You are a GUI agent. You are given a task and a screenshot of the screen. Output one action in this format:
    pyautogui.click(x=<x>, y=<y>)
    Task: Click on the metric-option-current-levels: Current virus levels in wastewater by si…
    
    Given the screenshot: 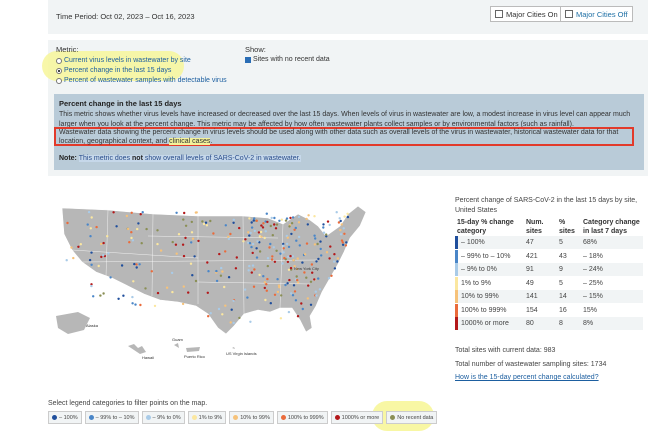 What is the action you would take?
    pyautogui.click(x=123, y=60)
    